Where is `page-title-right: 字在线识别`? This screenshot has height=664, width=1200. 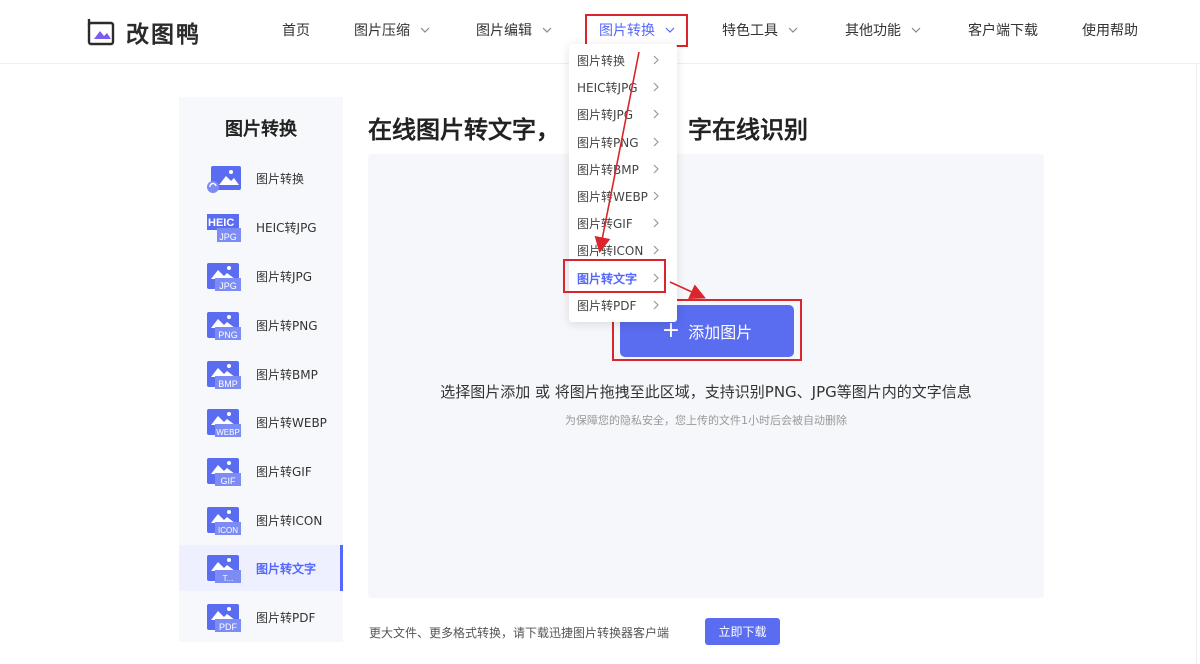
page-title-right: 字在线识别 is located at coordinates (748, 130).